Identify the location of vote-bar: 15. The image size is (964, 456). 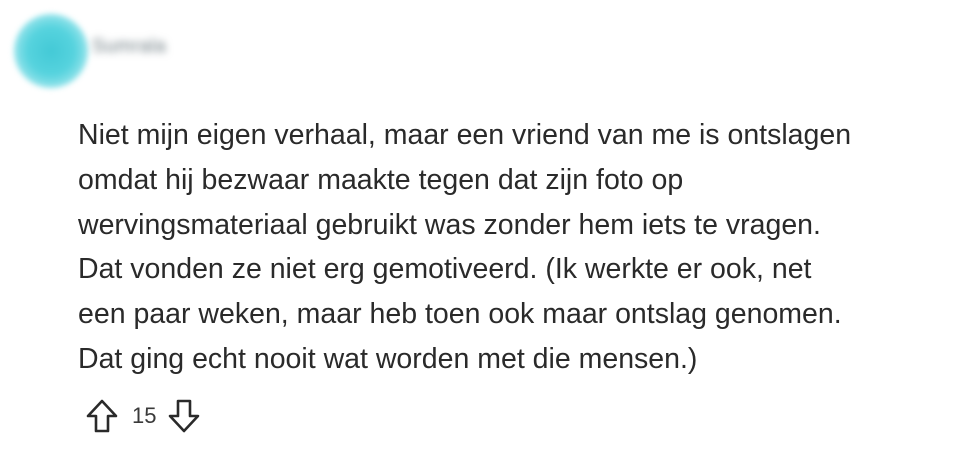
(143, 416).